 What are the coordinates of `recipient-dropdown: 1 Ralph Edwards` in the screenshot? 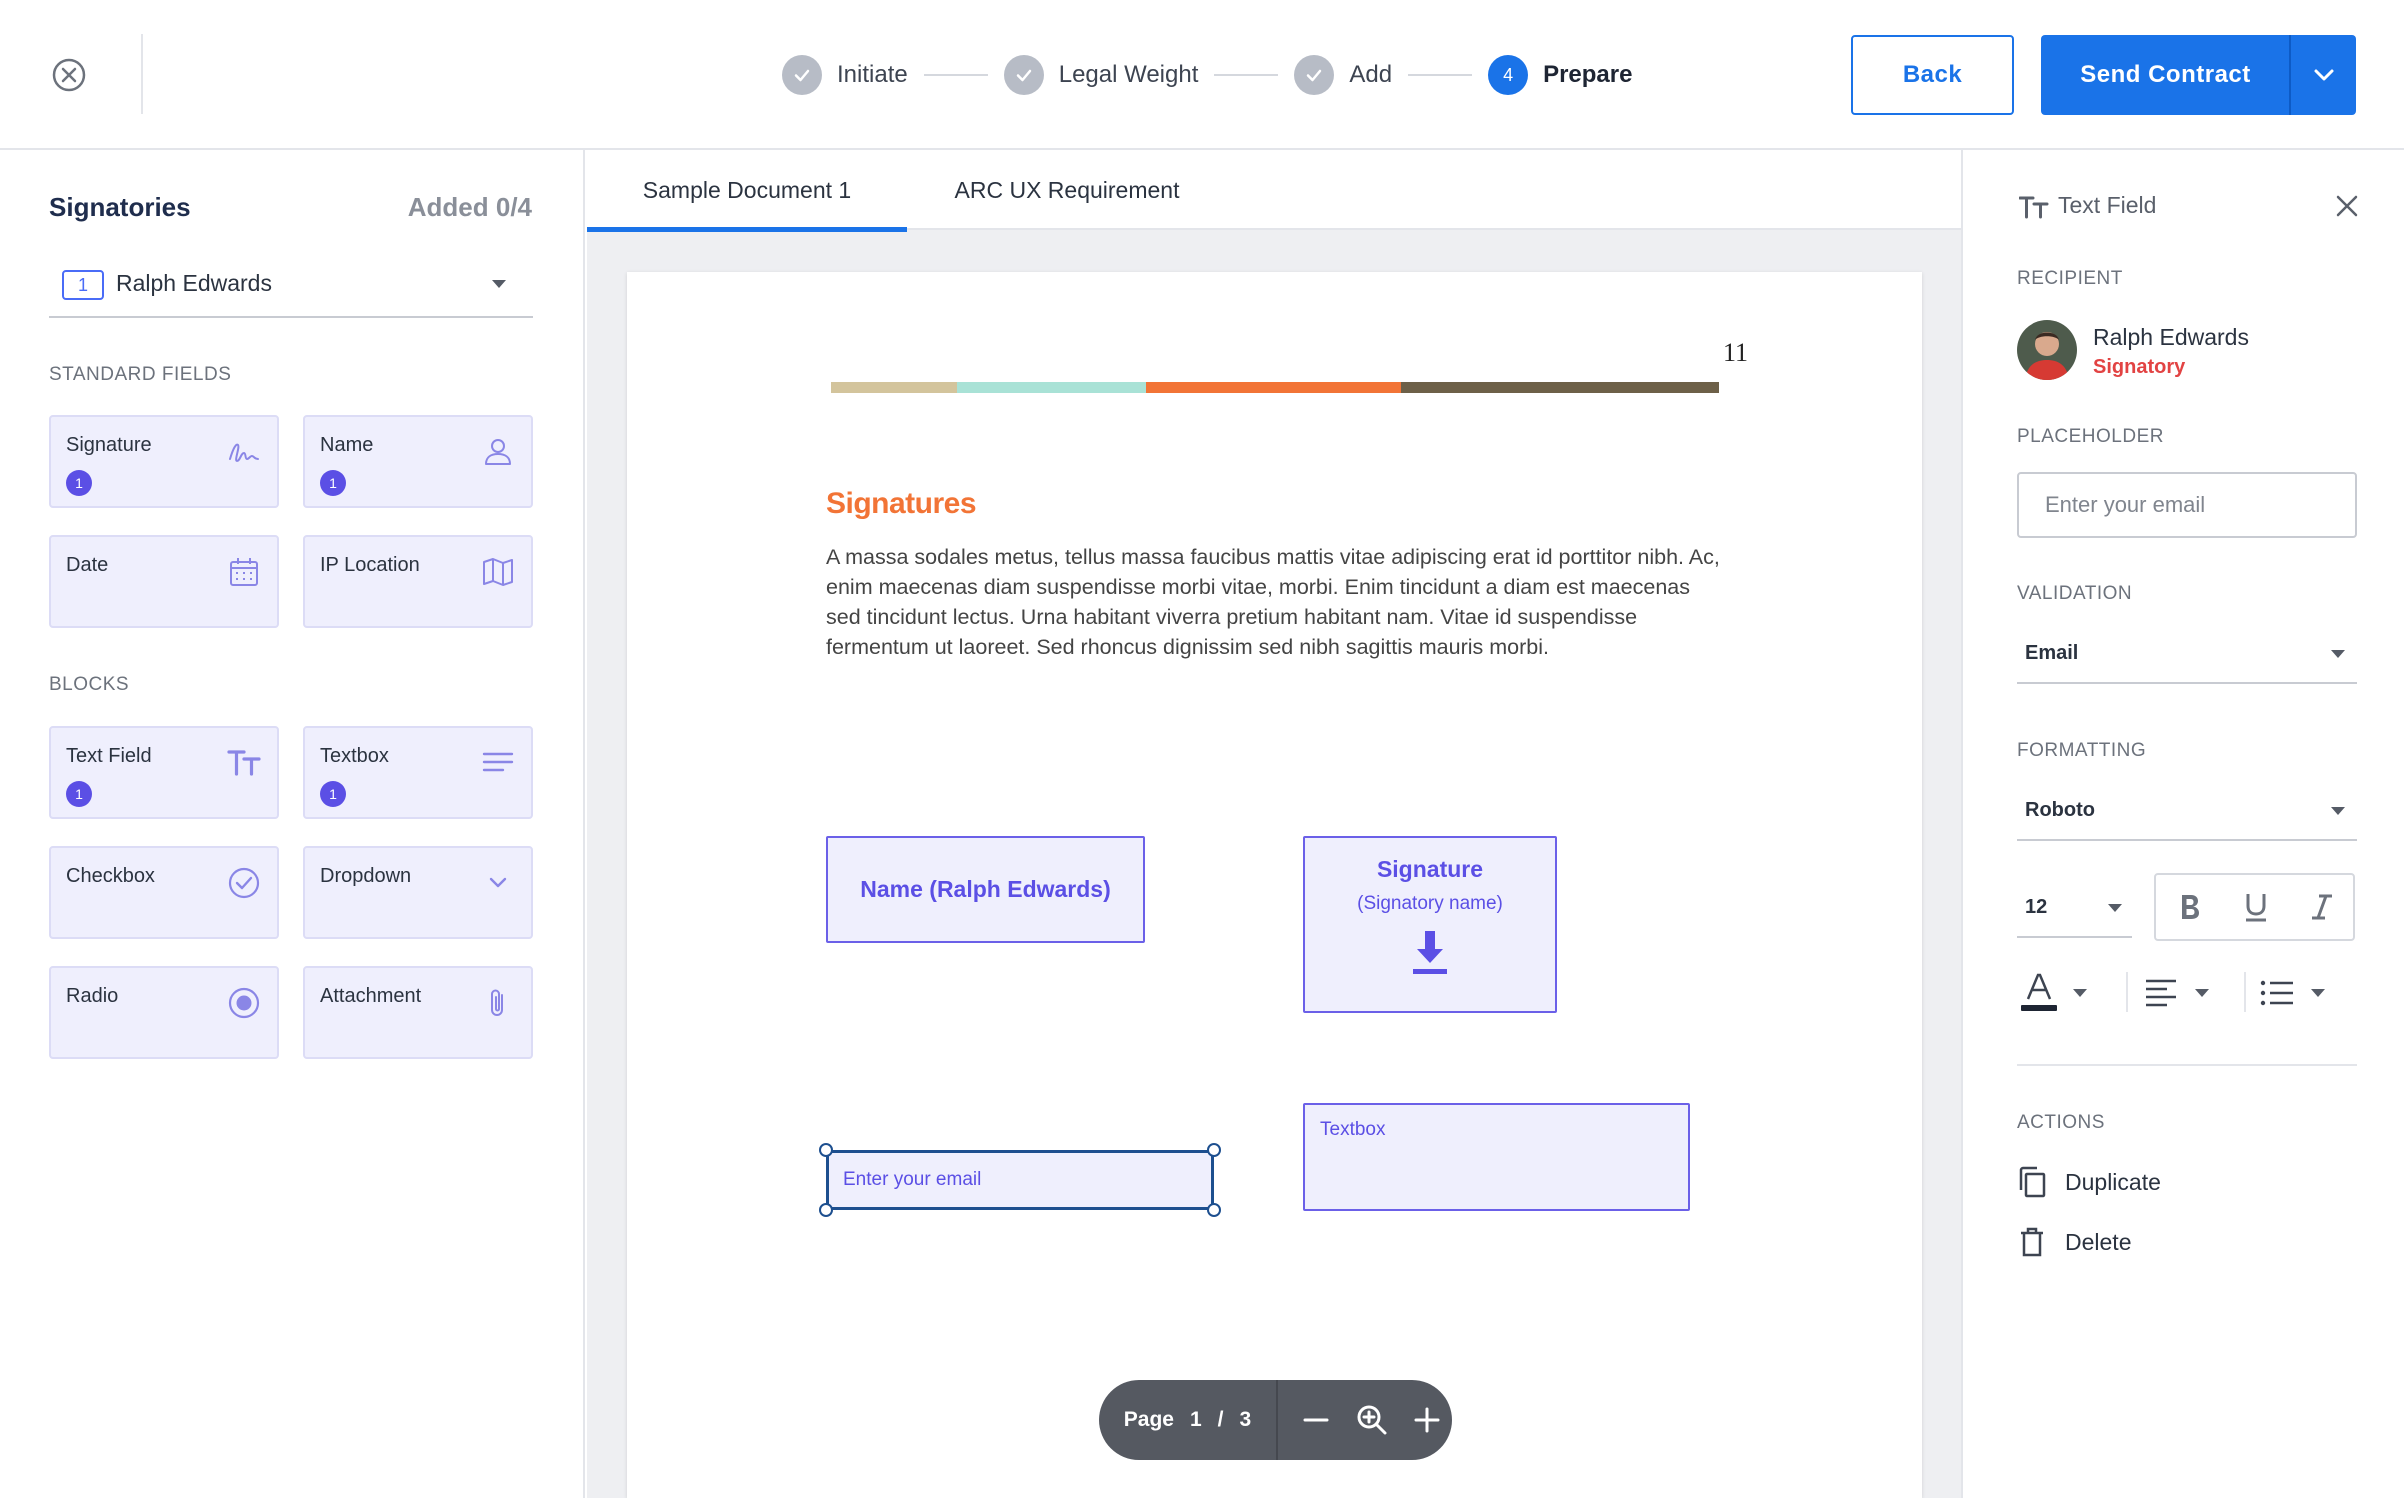 It's located at (291, 284).